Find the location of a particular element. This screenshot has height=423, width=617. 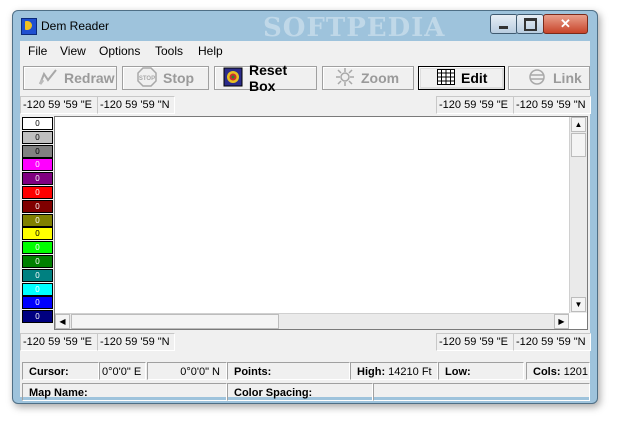

horizontal-scroll-thumb is located at coordinates (175, 321).